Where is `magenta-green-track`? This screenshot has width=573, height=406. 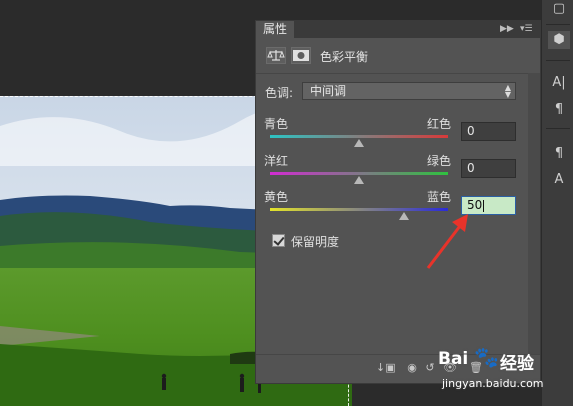
magenta-green-track is located at coordinates (359, 173).